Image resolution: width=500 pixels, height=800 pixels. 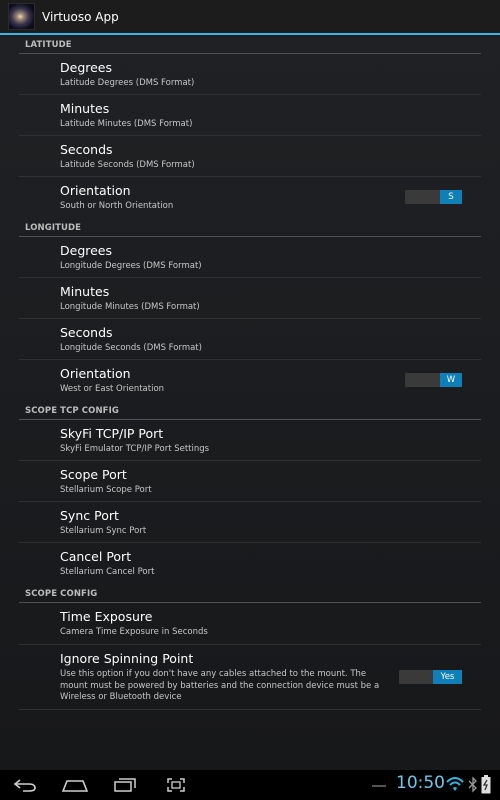 I want to click on pref-latitude-minutes: Minutes Latitude Minutes (DMS Format), so click(x=250, y=115).